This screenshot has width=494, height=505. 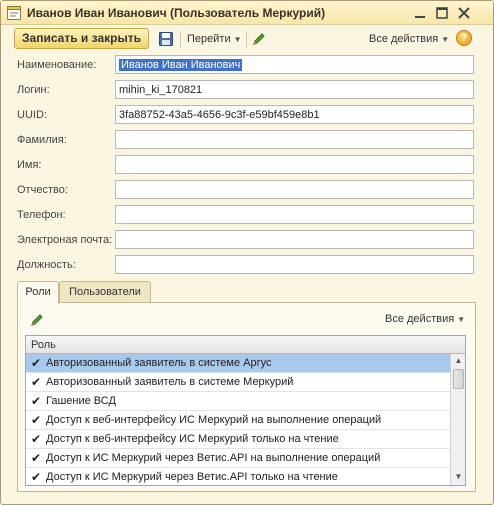 What do you see at coordinates (38, 292) in the screenshot?
I see `tab-roles: Роли` at bounding box center [38, 292].